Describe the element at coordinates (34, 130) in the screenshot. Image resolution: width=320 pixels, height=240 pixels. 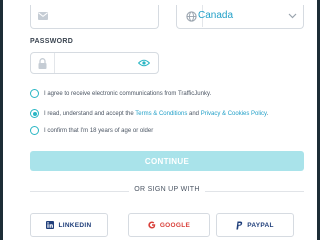
I see `consent-age-radio` at that location.